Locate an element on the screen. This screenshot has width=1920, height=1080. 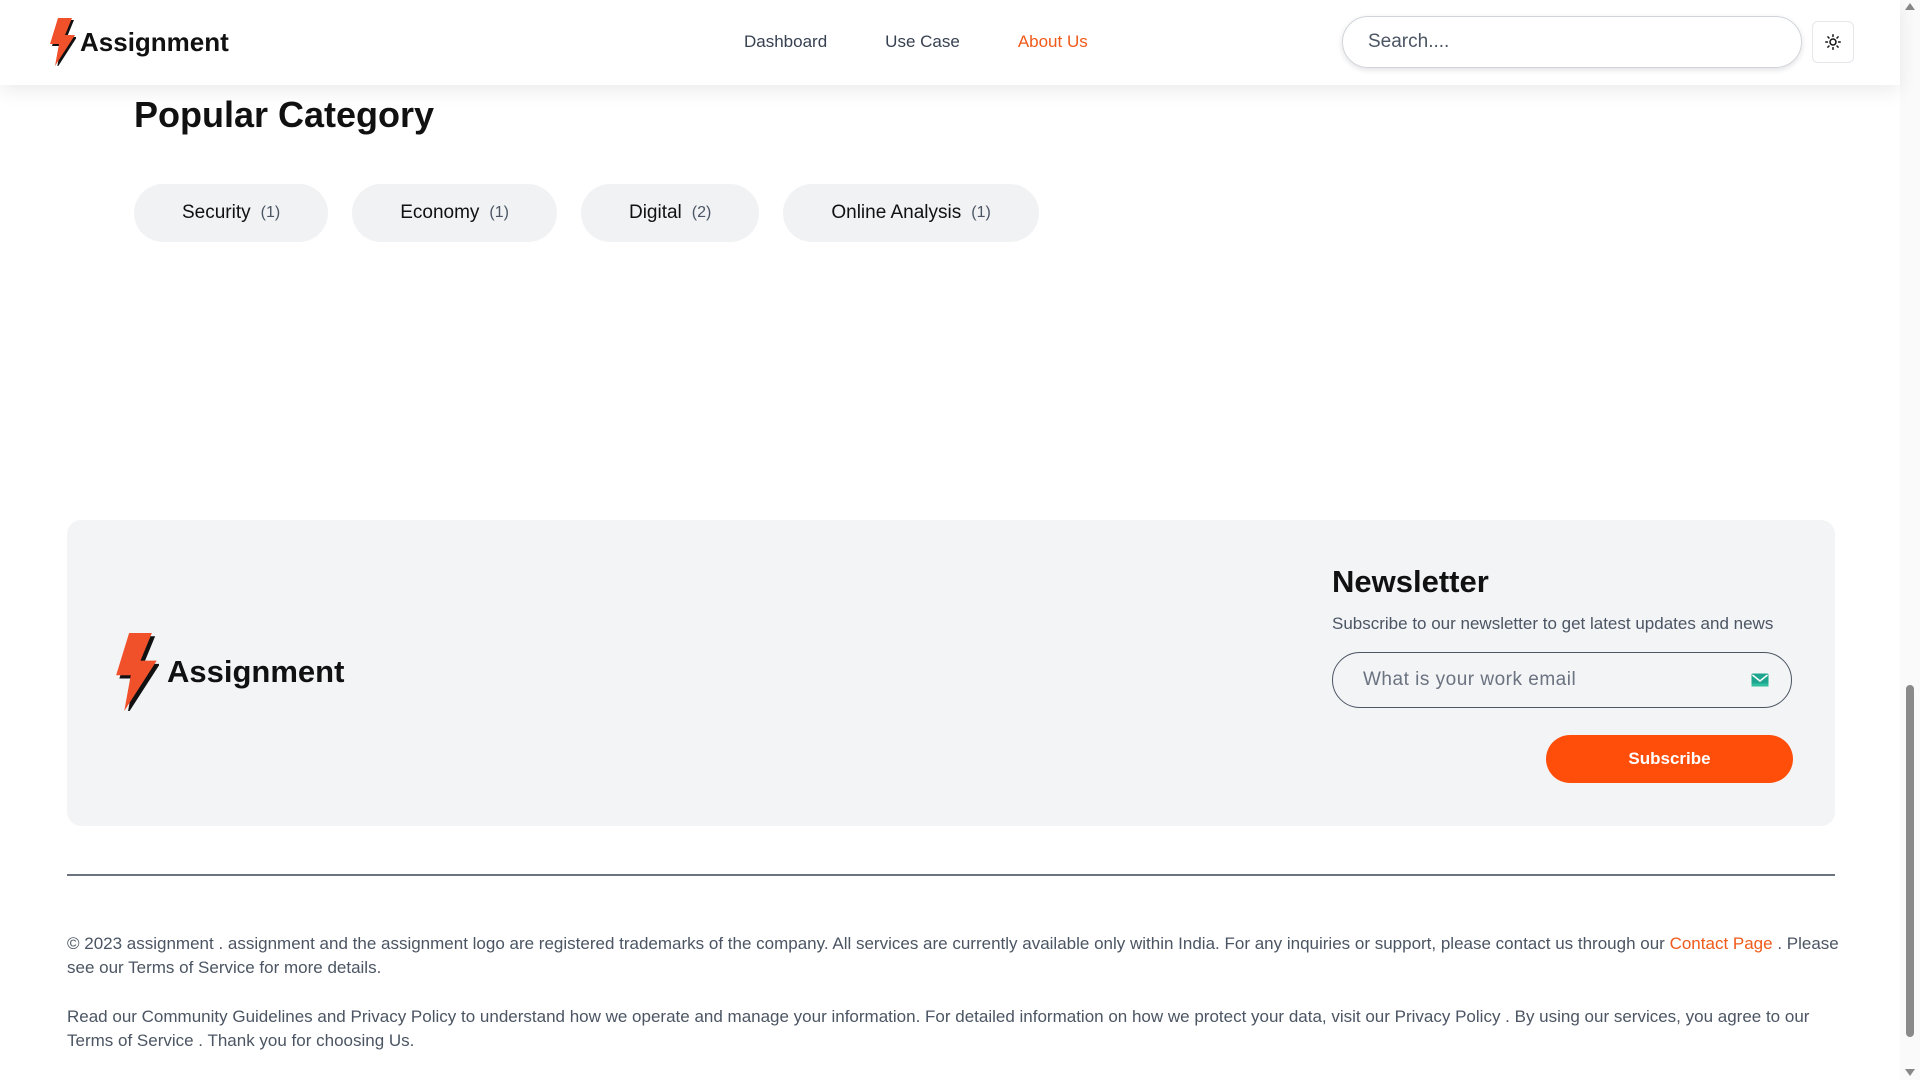
search-box is located at coordinates (1572, 42).